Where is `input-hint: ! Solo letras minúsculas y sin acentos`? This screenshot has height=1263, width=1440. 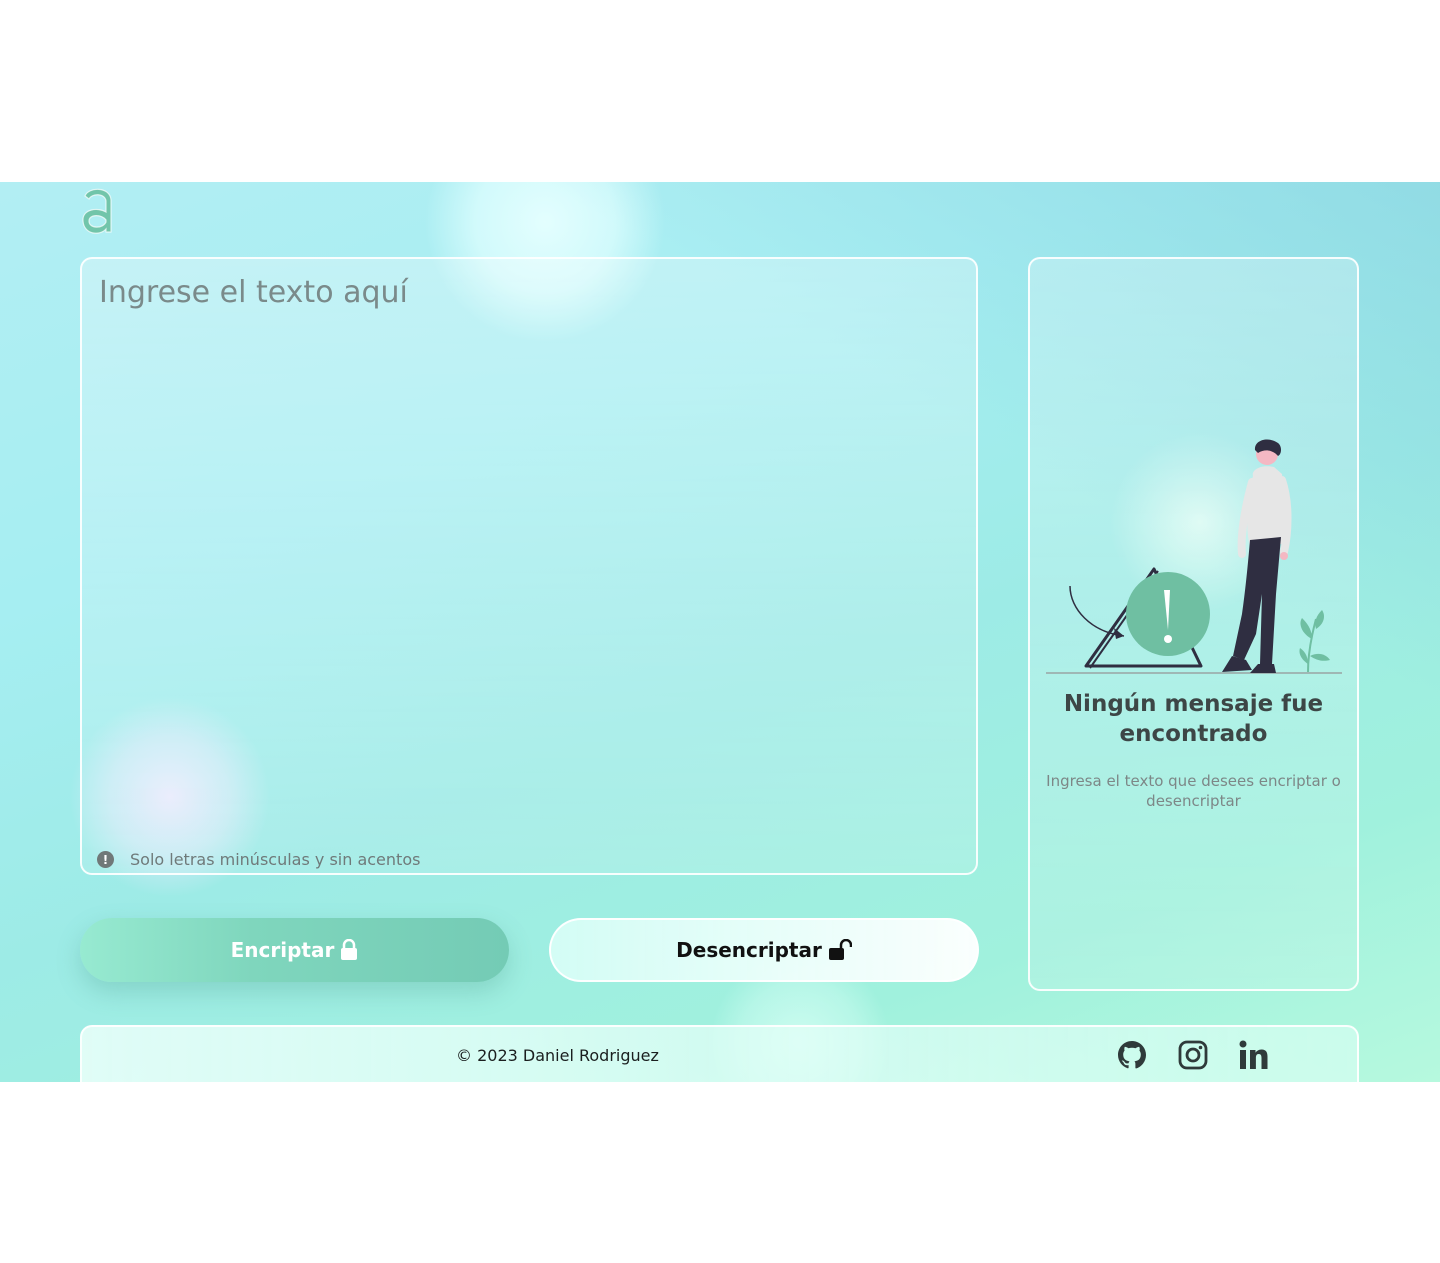
input-hint: ! Solo letras minúsculas y sin acentos is located at coordinates (258, 859).